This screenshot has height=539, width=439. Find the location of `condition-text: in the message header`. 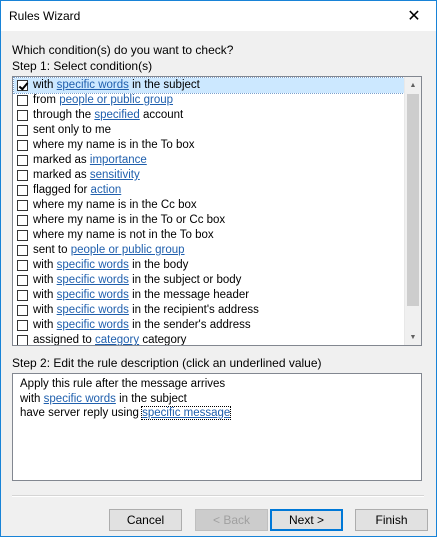

condition-text: in the message header is located at coordinates (189, 295).